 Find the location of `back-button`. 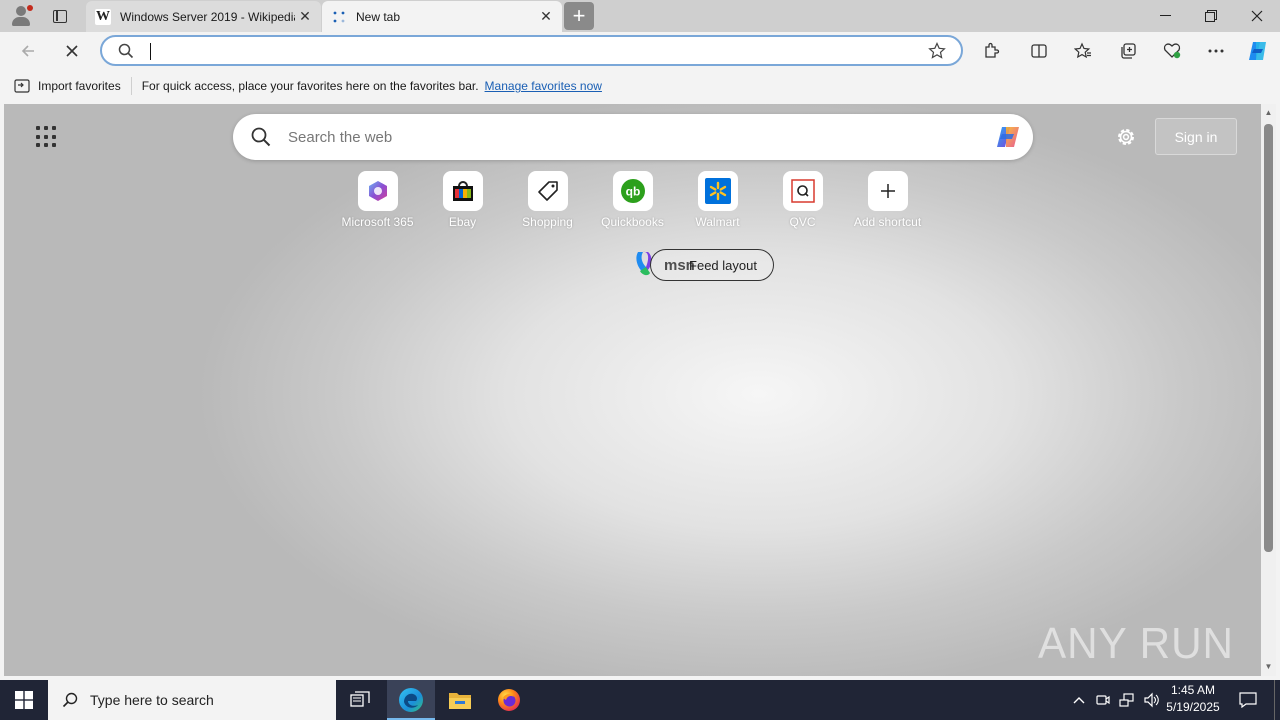

back-button is located at coordinates (28, 51).